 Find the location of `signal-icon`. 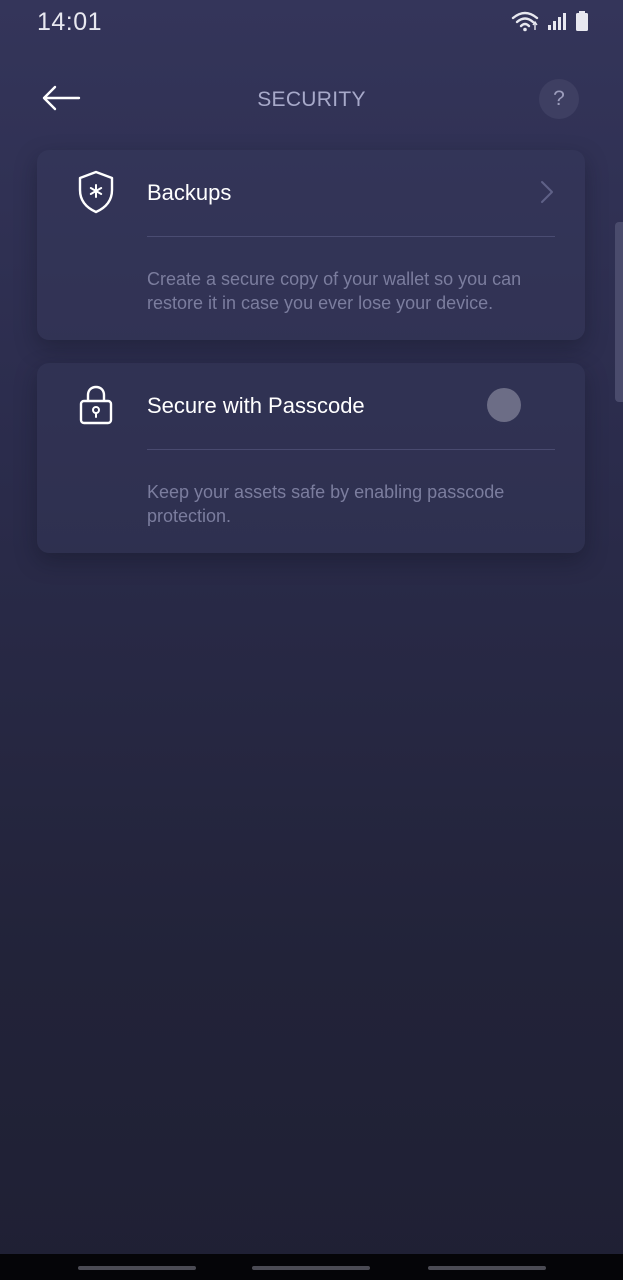

signal-icon is located at coordinates (557, 23).